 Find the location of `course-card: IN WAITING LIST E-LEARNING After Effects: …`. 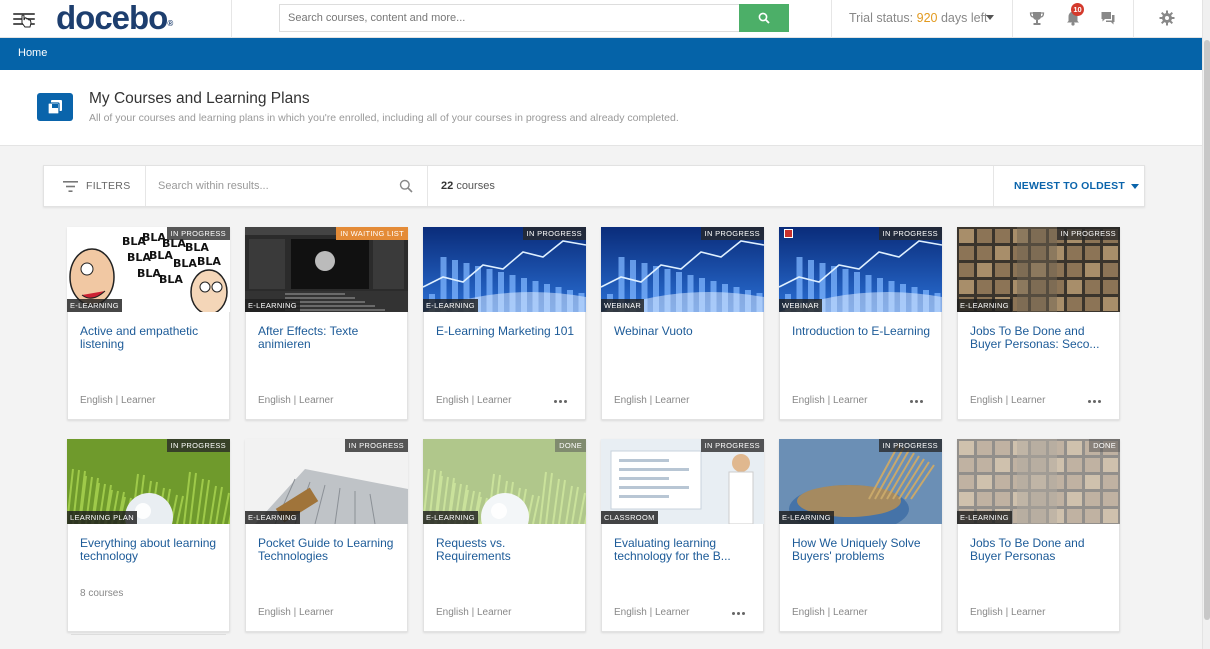

course-card: IN WAITING LIST E-LEARNING After Effects: … is located at coordinates (326, 323).